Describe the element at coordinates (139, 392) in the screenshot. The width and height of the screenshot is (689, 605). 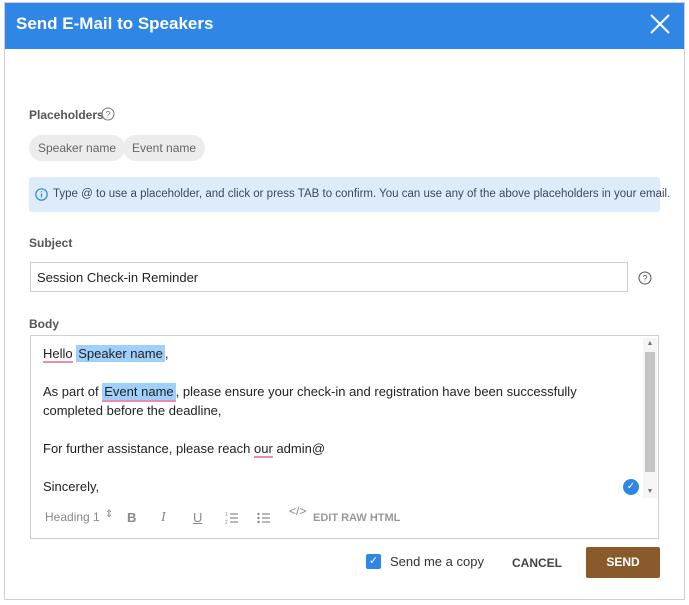
I see `inline-placeholder-event-name: Event name` at that location.